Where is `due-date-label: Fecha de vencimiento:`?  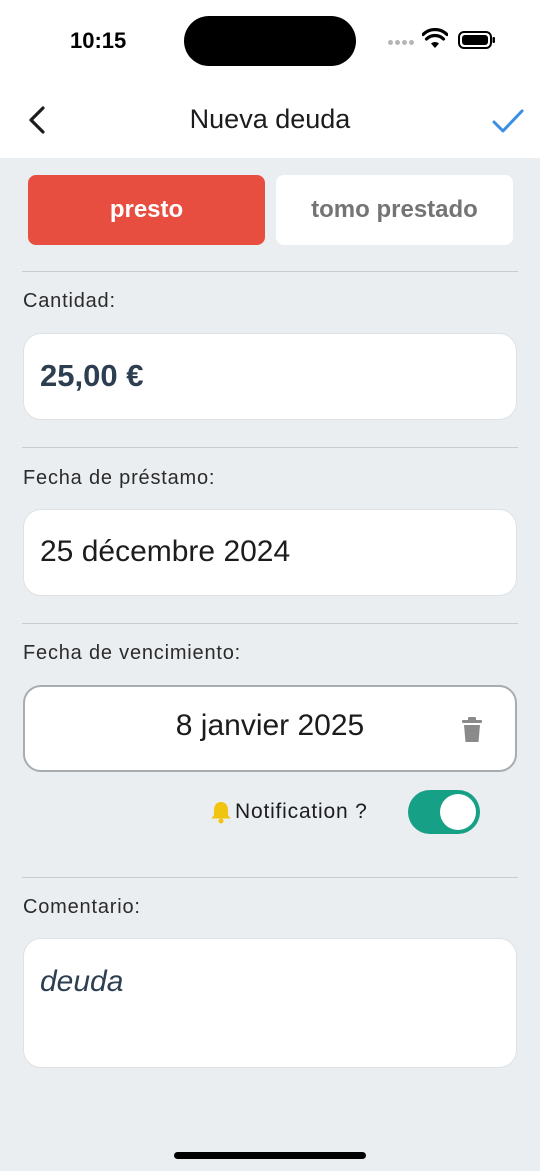
due-date-label: Fecha de vencimiento: is located at coordinates (132, 653).